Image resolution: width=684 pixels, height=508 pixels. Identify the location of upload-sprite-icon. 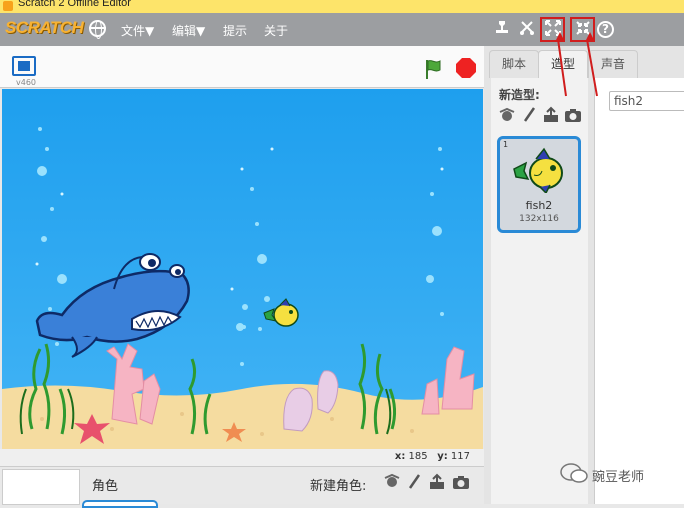
(437, 482).